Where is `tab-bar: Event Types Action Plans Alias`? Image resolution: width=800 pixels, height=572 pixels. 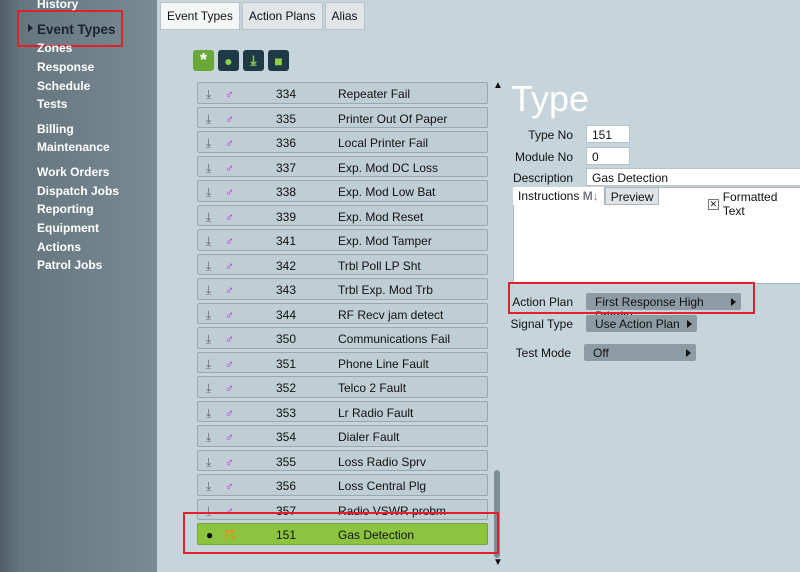
tab-bar: Event Types Action Plans Alias is located at coordinates (262, 16).